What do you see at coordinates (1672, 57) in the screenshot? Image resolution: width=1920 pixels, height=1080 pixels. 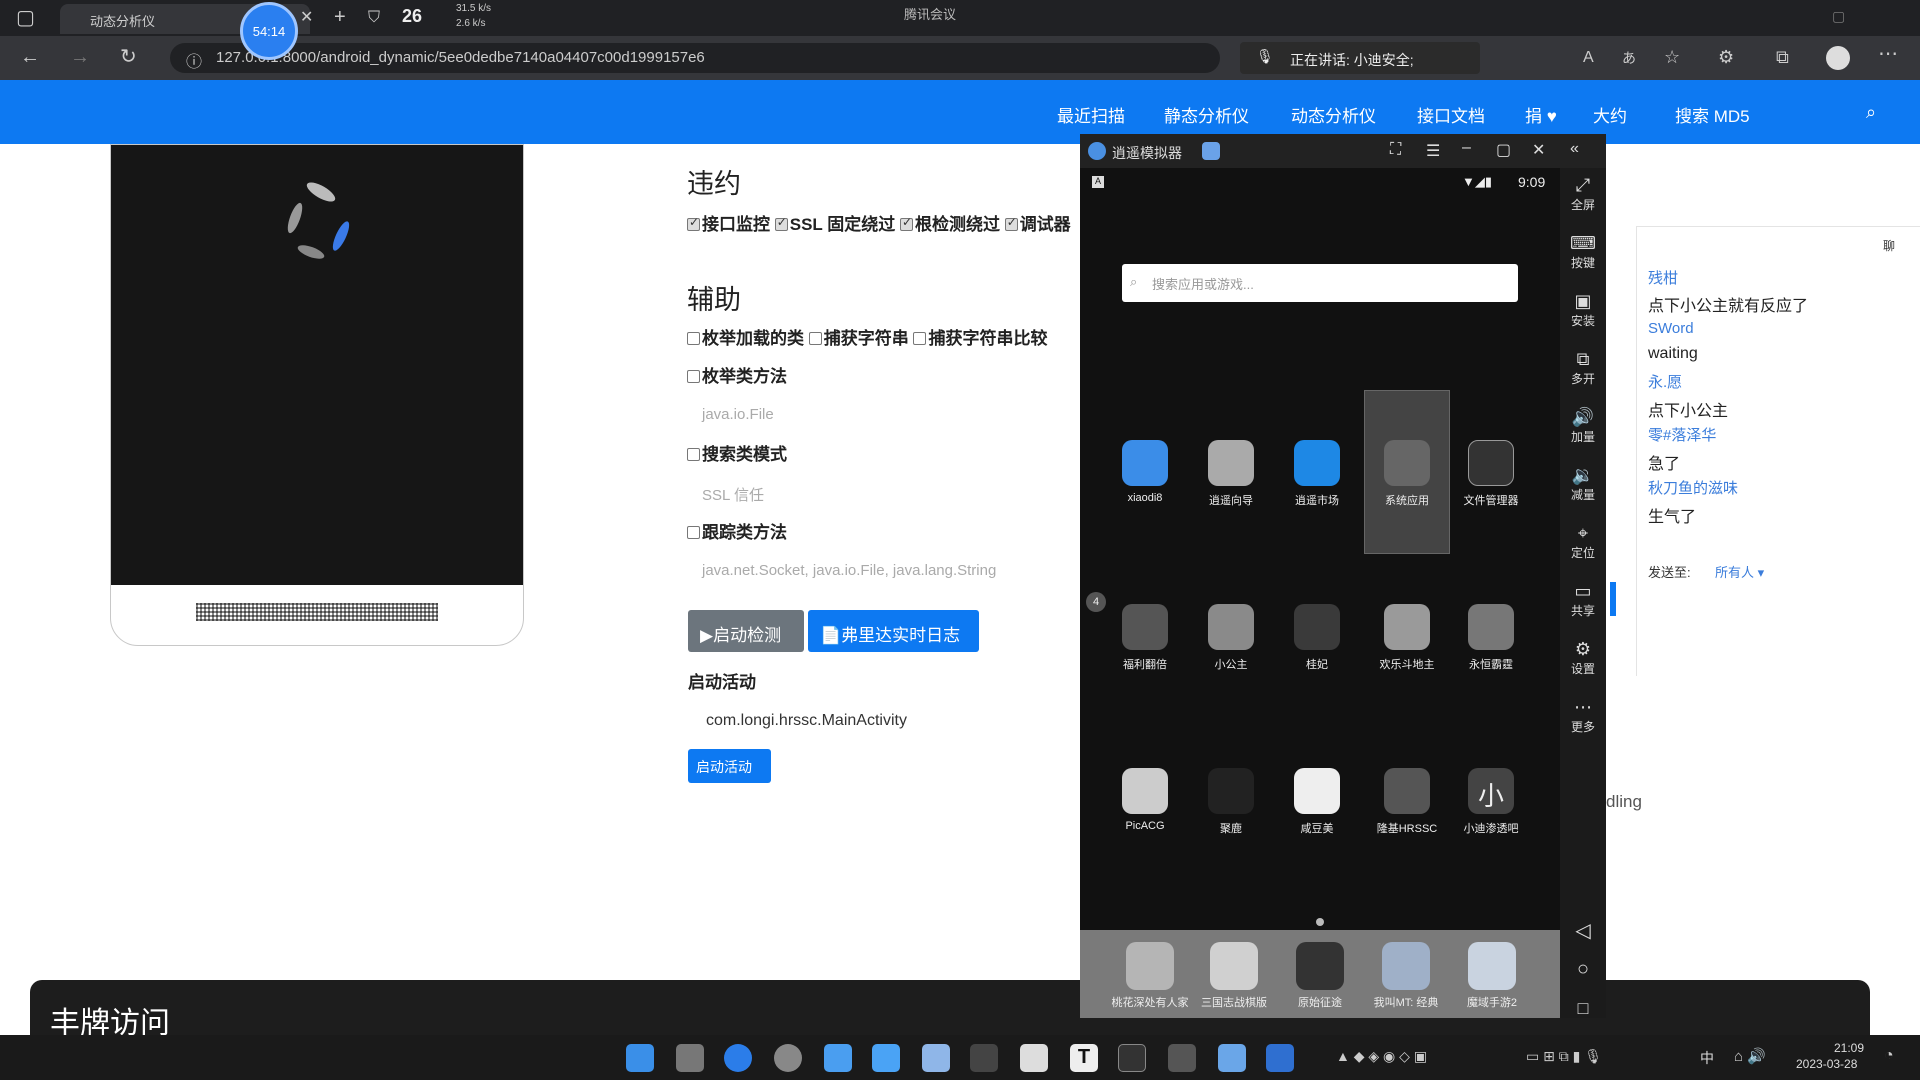 I see `favorite-icon: ☆` at bounding box center [1672, 57].